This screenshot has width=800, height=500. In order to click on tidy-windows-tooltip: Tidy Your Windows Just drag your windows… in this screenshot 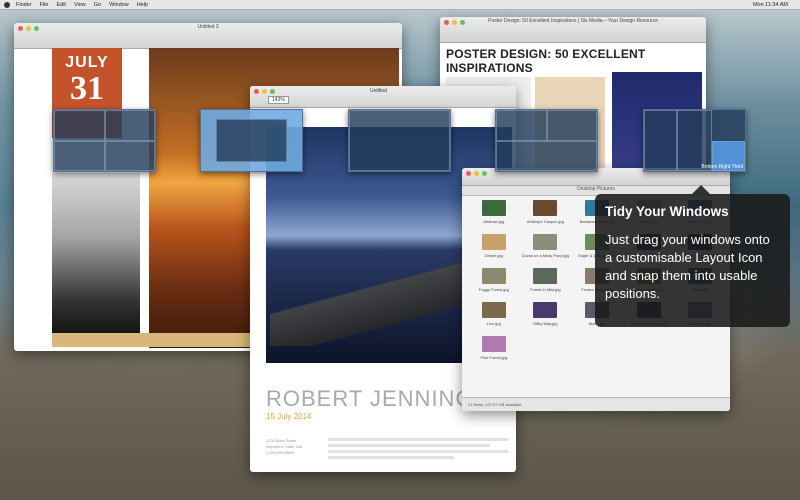, I will do `click(692, 256)`.